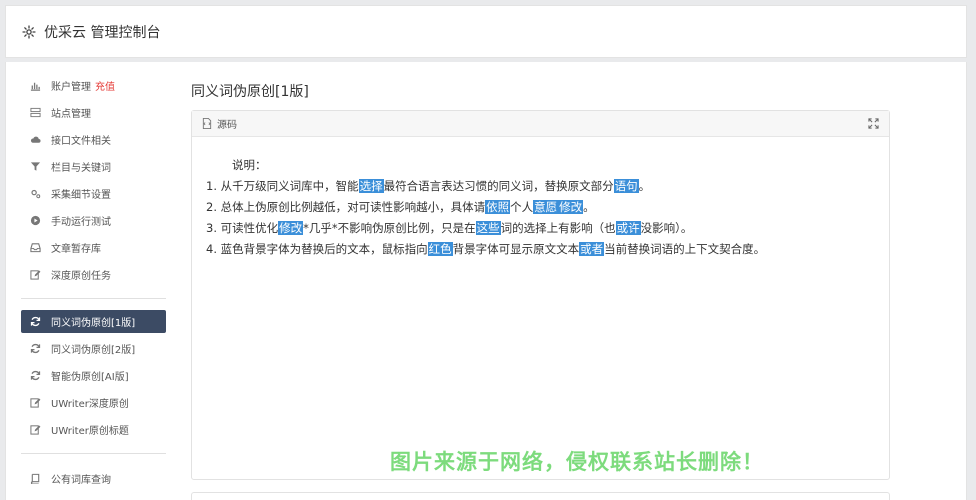  Describe the element at coordinates (35, 140) in the screenshot. I see `cloud-icon` at that location.